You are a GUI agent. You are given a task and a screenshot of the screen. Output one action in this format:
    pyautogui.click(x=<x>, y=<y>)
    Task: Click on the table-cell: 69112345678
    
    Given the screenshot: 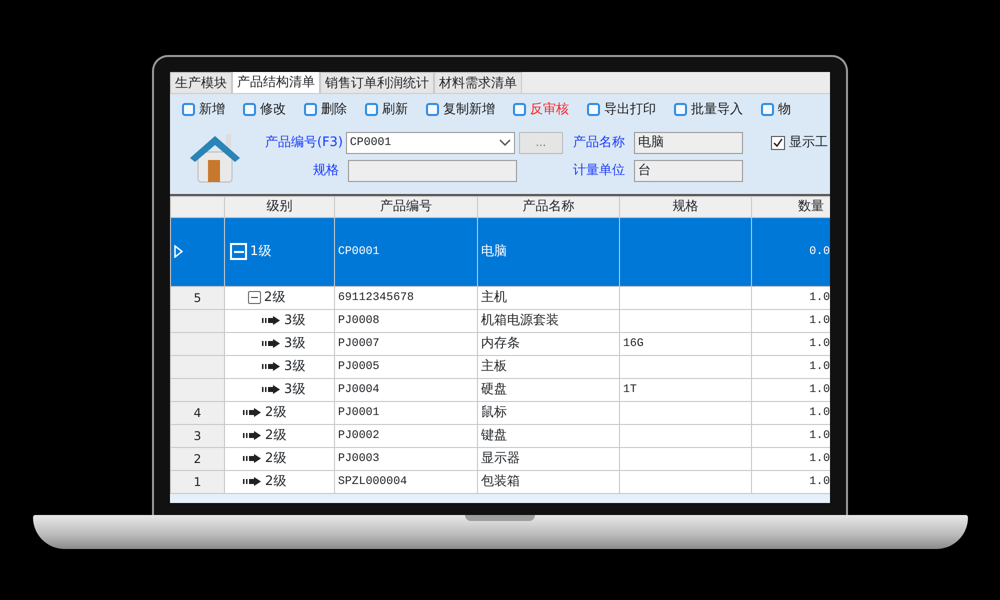 What is the action you would take?
    pyautogui.click(x=406, y=297)
    